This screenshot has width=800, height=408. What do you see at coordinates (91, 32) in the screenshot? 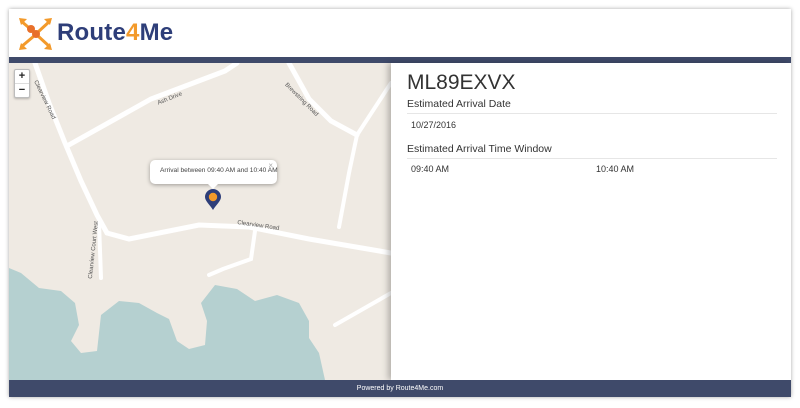
I see `brand-name-route: Route` at bounding box center [91, 32].